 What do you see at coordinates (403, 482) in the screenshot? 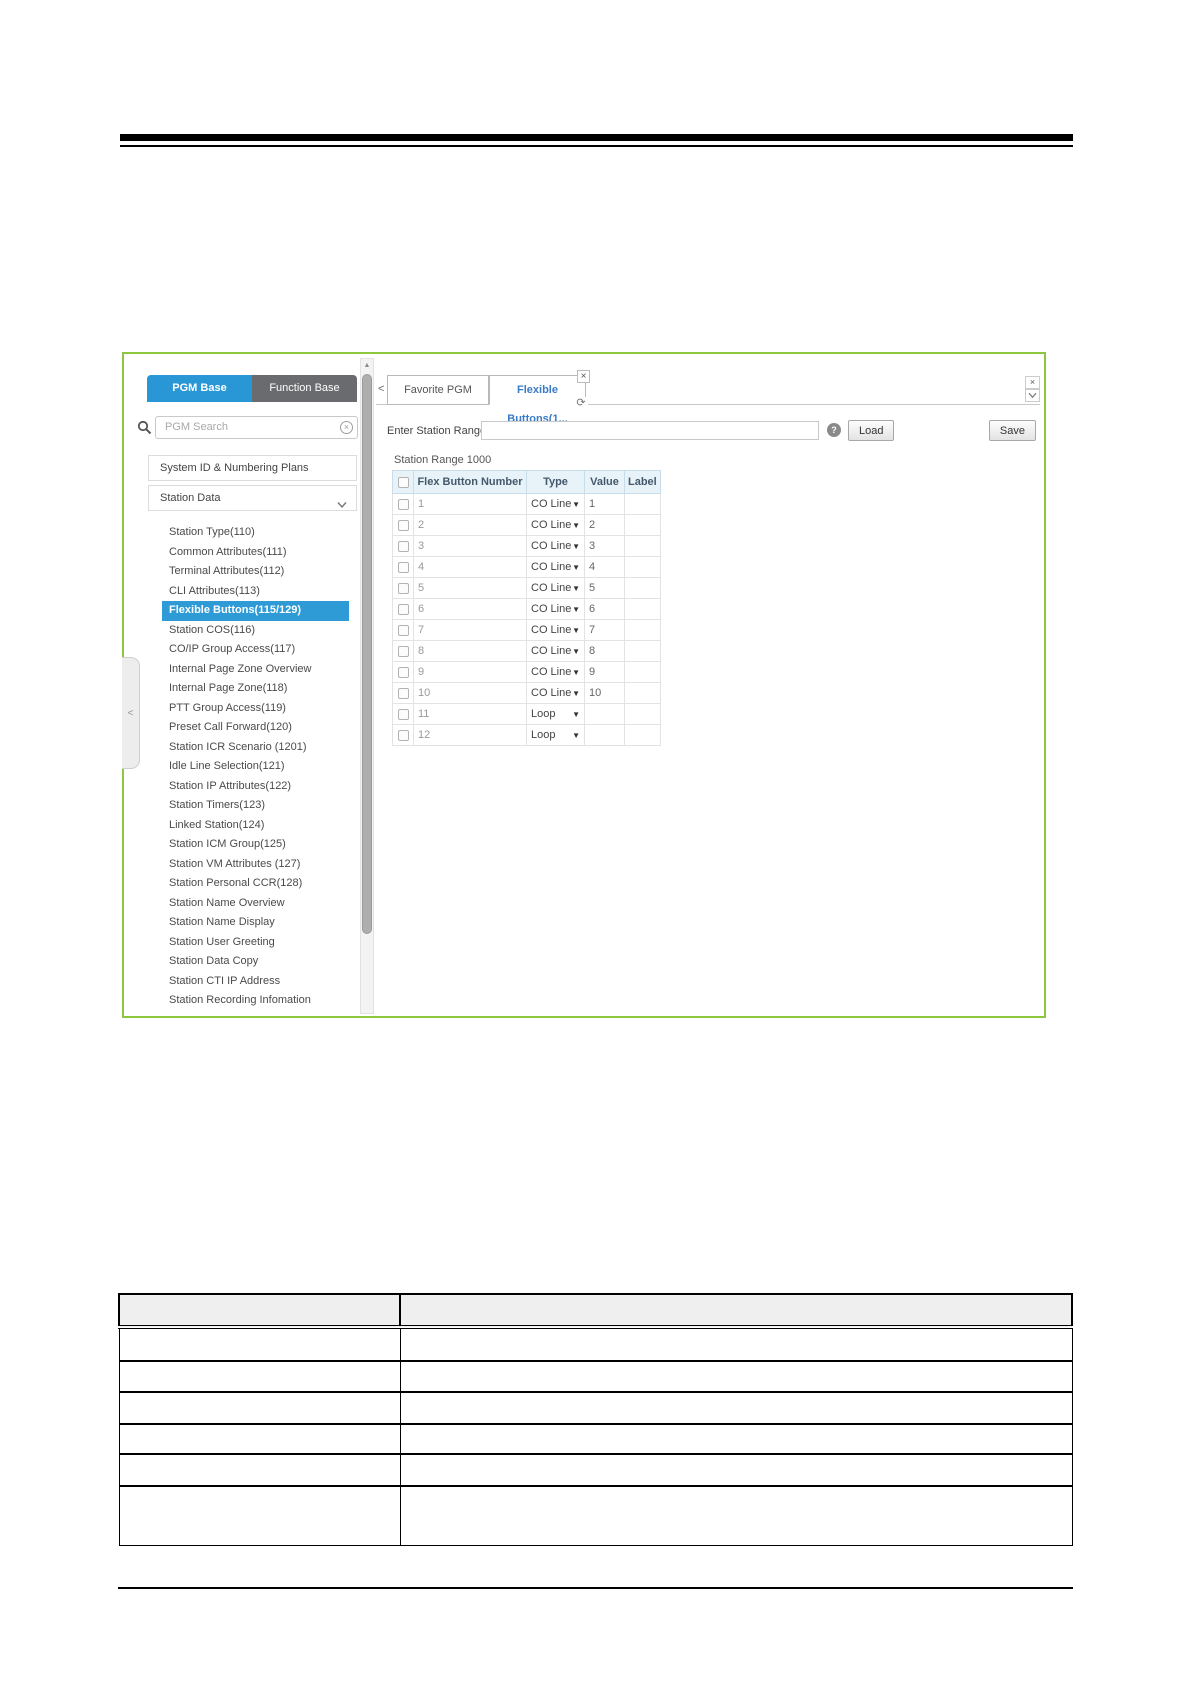
I see `select-all-checkbox` at bounding box center [403, 482].